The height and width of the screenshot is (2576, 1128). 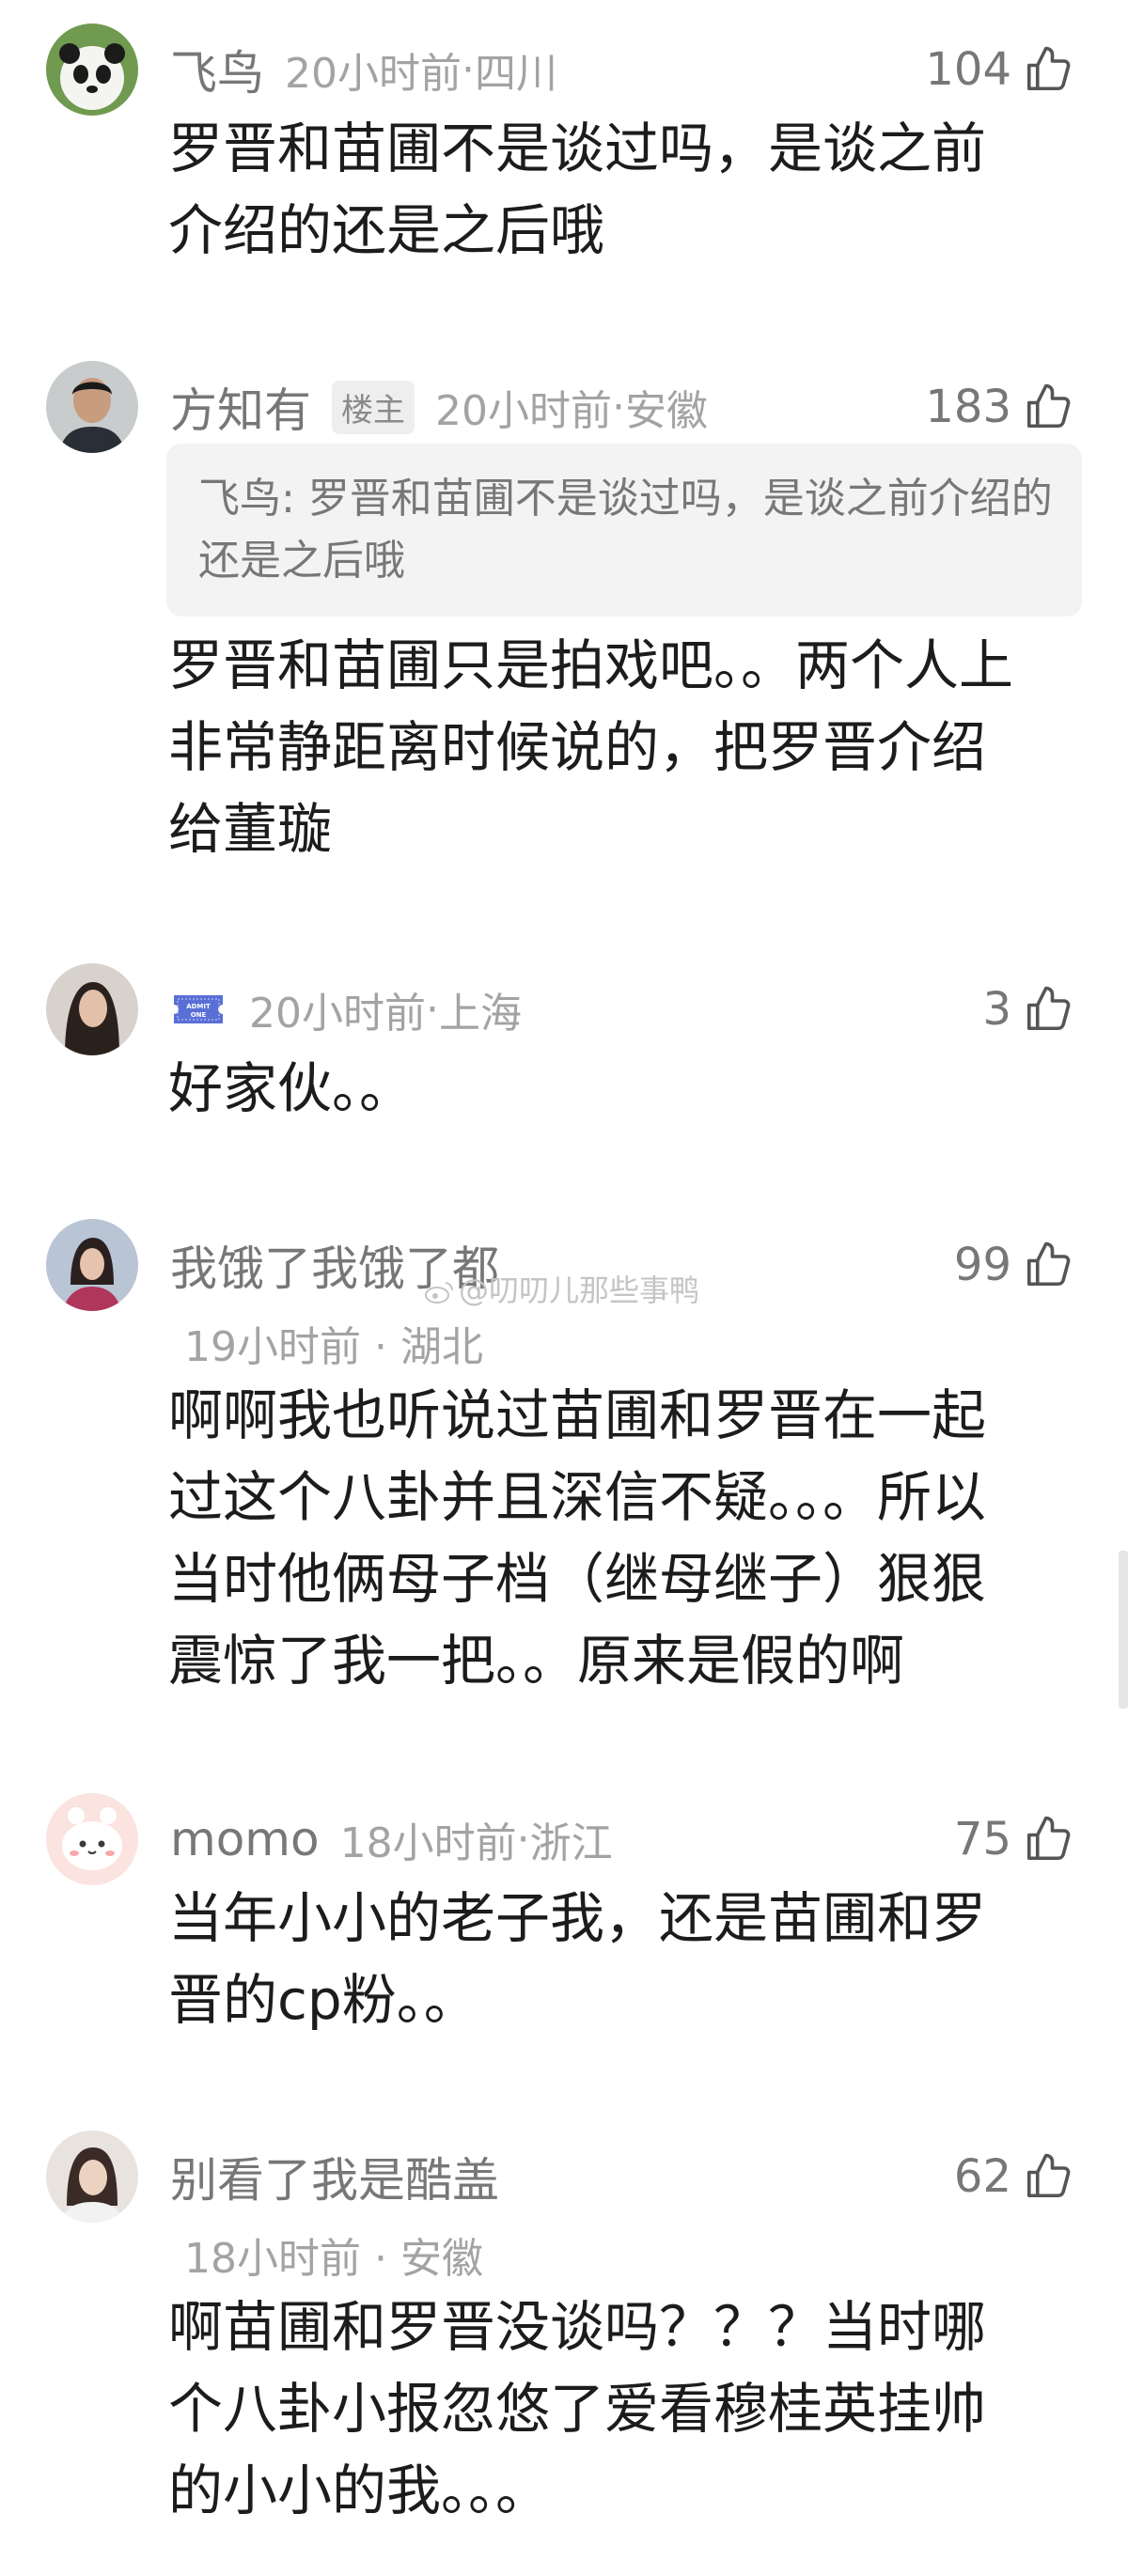 I want to click on username: 飞鸟, so click(x=217, y=69).